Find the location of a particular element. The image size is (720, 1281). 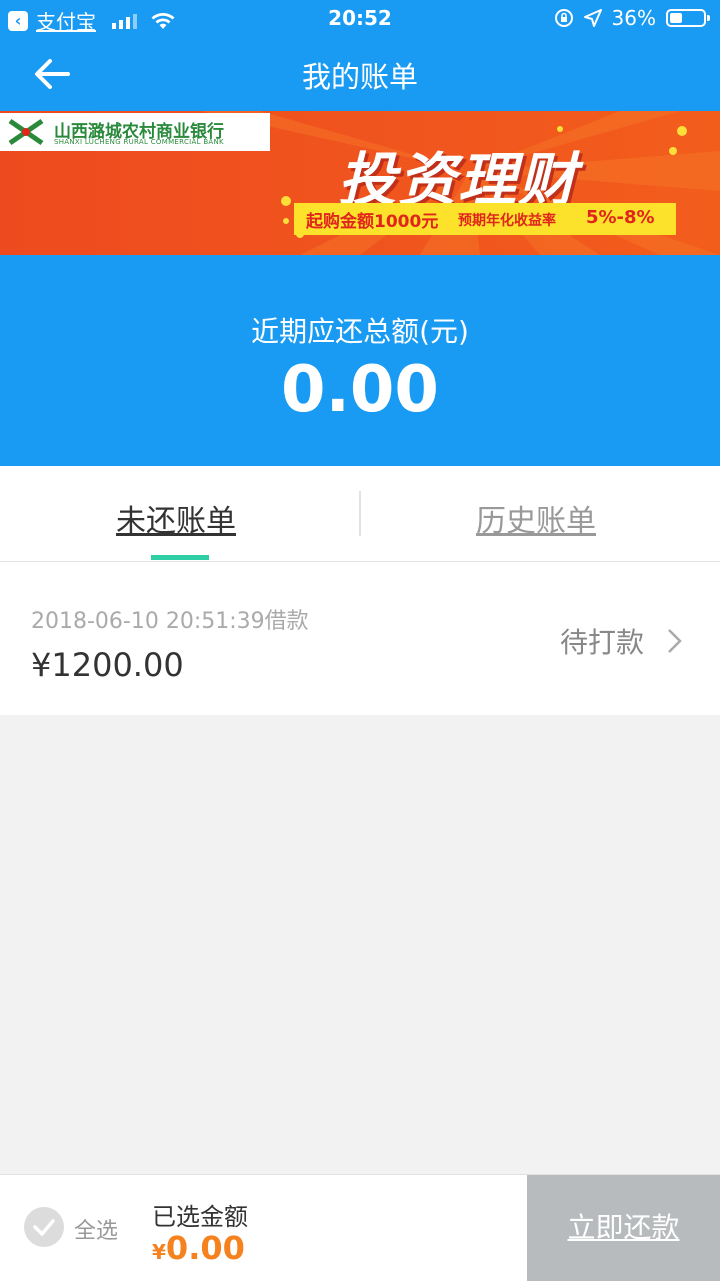

bill-tabs: 未还账单 历史账单 is located at coordinates (360, 514).